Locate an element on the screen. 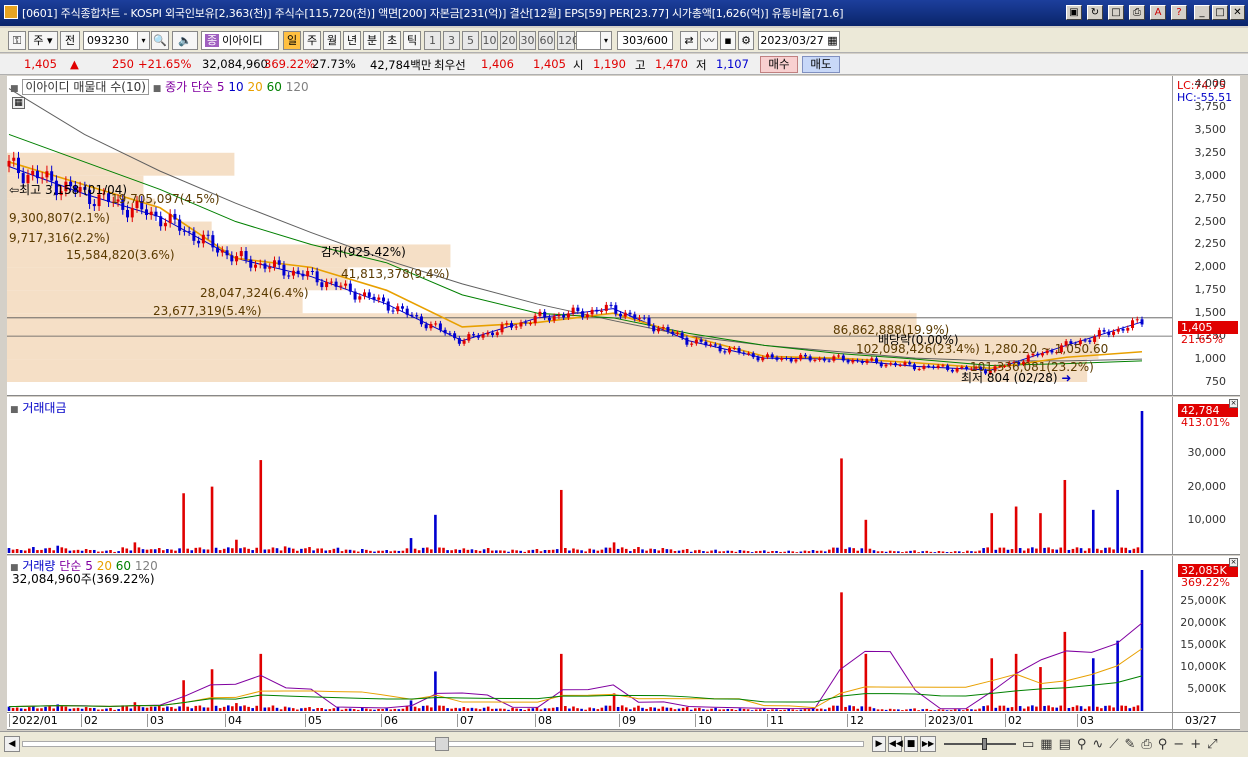 The width and height of the screenshot is (1248, 757). volume-ma-line is located at coordinates (575, 691).